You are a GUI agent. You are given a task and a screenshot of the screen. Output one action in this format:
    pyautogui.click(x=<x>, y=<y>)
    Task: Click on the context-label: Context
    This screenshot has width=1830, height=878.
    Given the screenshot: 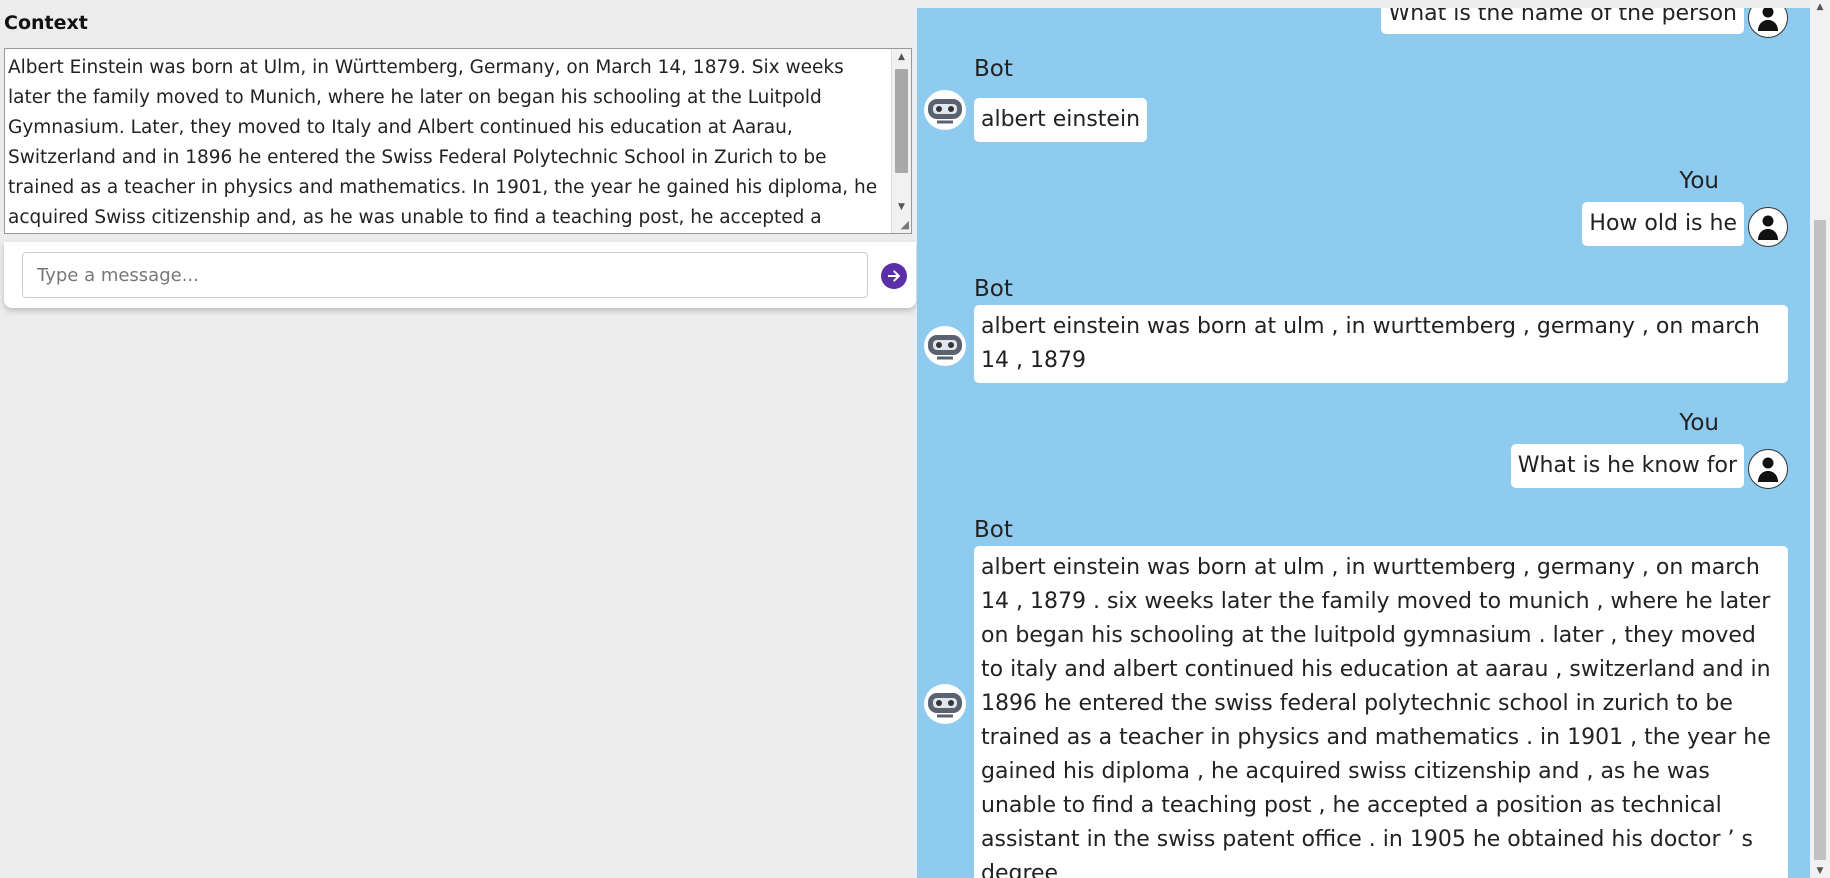 What is the action you would take?
    pyautogui.click(x=46, y=23)
    